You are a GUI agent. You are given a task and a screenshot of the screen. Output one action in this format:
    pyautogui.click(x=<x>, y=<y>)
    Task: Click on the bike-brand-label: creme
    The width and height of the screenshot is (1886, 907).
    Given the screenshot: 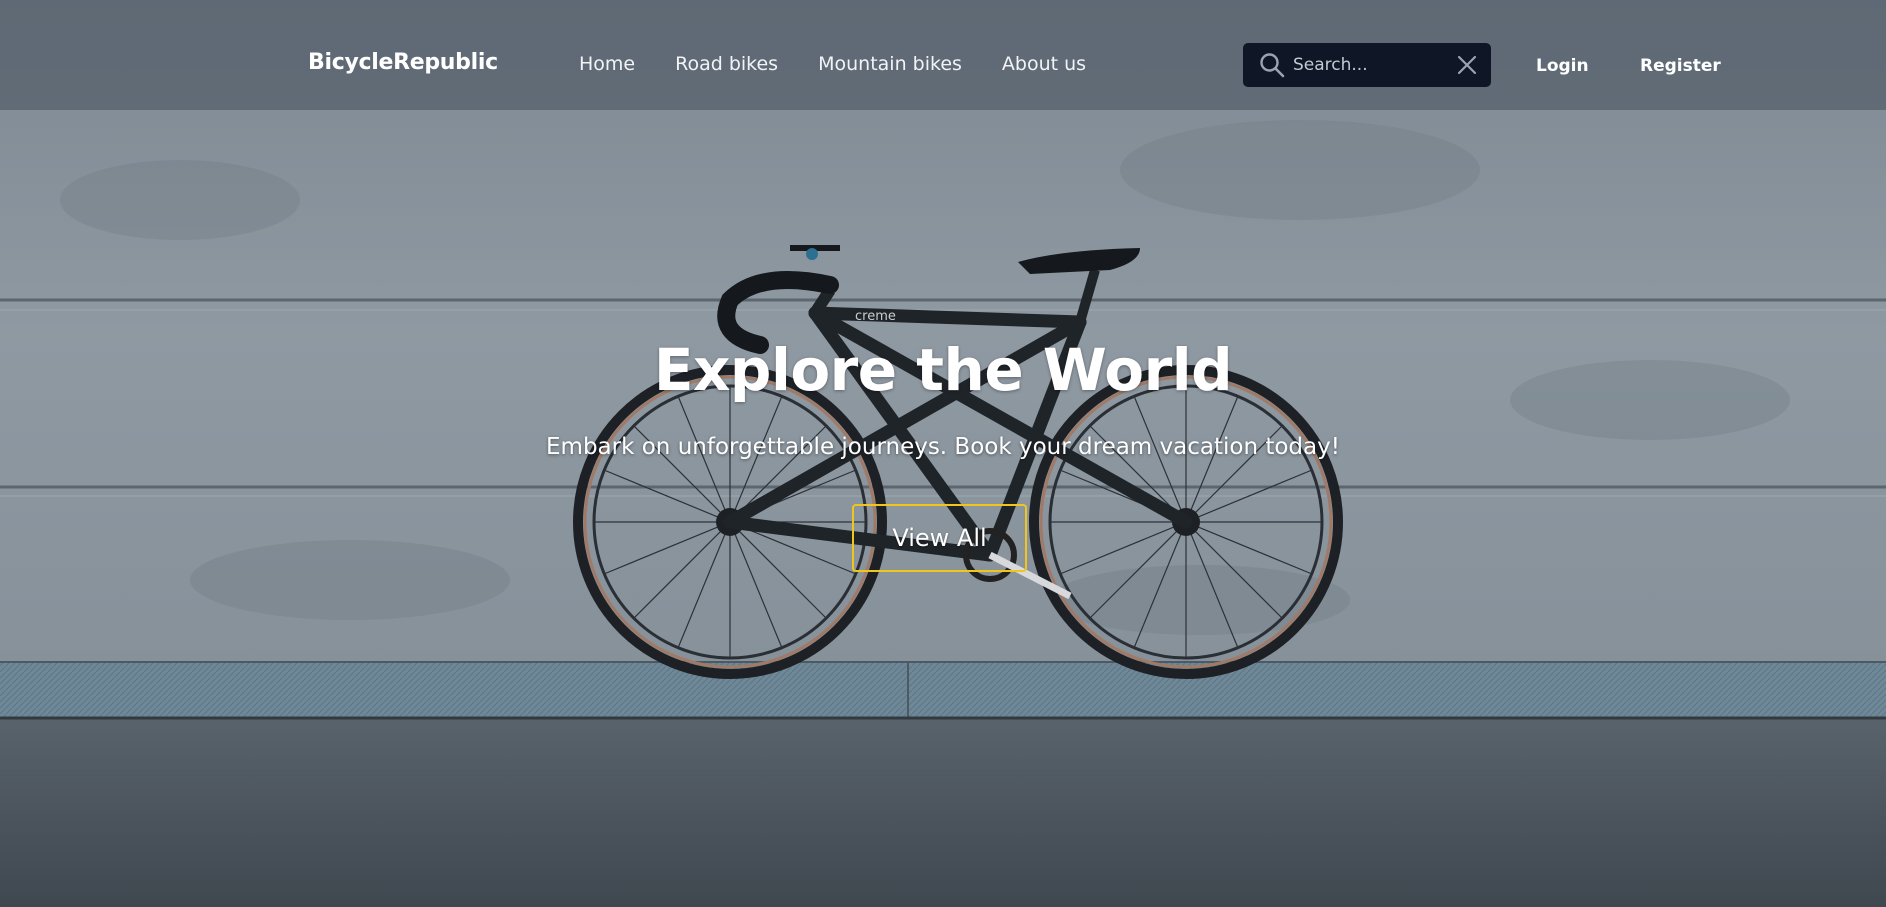 What is the action you would take?
    pyautogui.click(x=875, y=316)
    